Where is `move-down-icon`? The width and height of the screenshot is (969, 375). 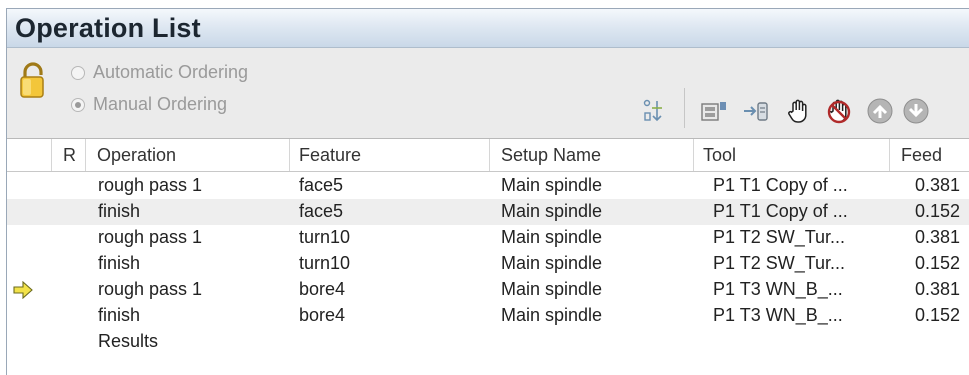
move-down-icon is located at coordinates (916, 111).